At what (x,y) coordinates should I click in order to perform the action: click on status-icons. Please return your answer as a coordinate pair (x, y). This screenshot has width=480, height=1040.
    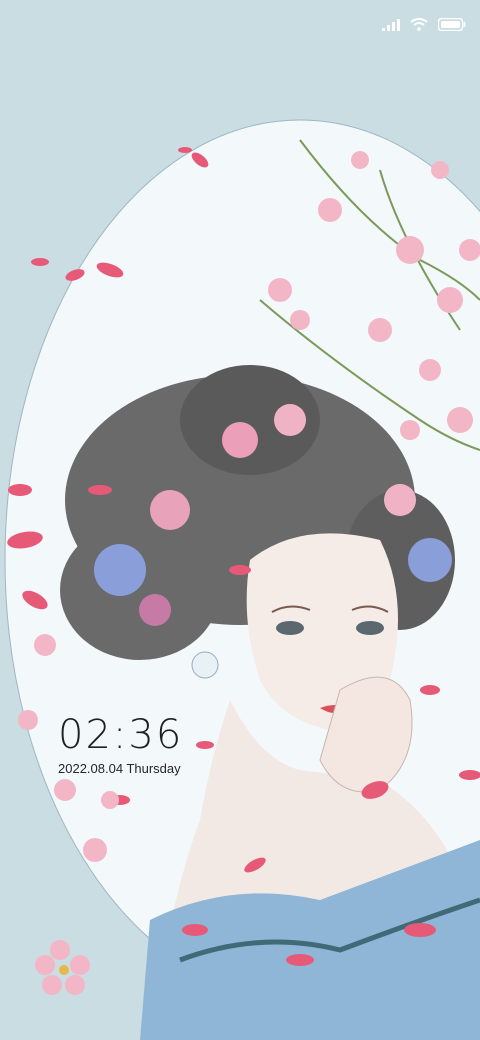
    Looking at the image, I should click on (424, 26).